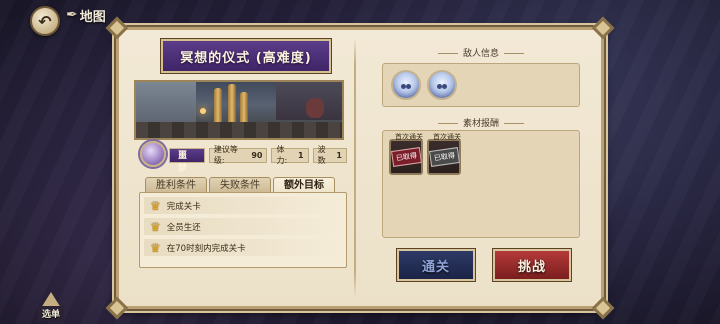 The image size is (720, 324). What do you see at coordinates (304, 185) in the screenshot?
I see `tab-extra-objectives: 额外目标` at bounding box center [304, 185].